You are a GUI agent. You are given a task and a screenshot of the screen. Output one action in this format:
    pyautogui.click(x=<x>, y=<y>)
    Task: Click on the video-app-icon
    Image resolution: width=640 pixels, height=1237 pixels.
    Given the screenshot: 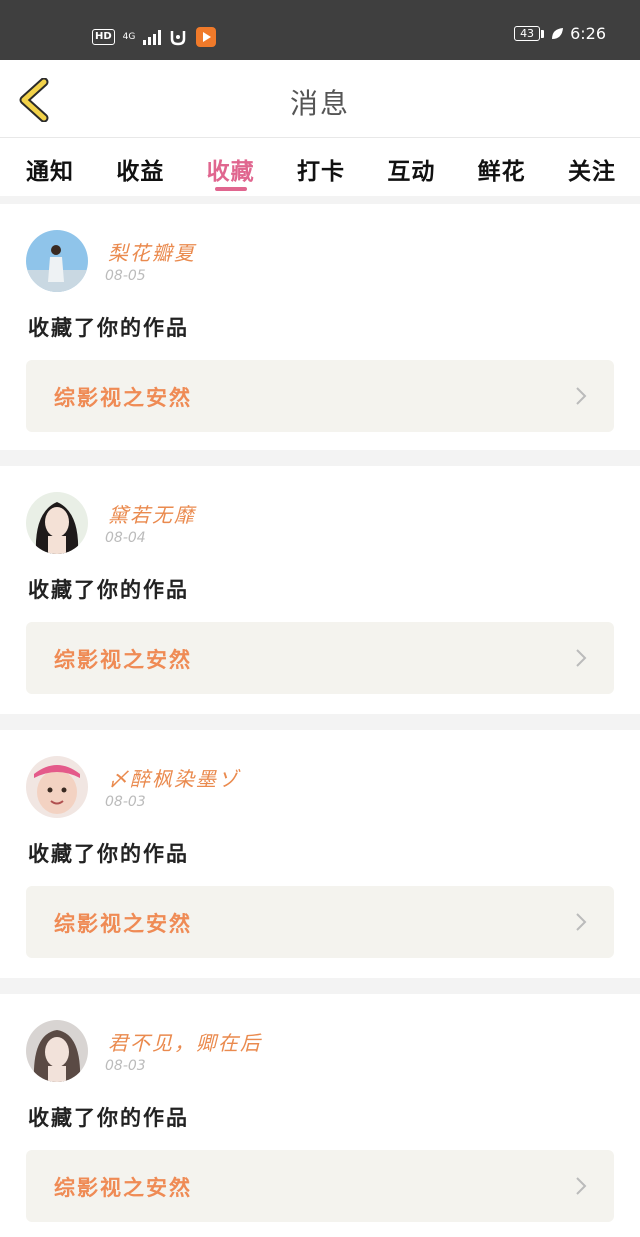 What is the action you would take?
    pyautogui.click(x=206, y=37)
    